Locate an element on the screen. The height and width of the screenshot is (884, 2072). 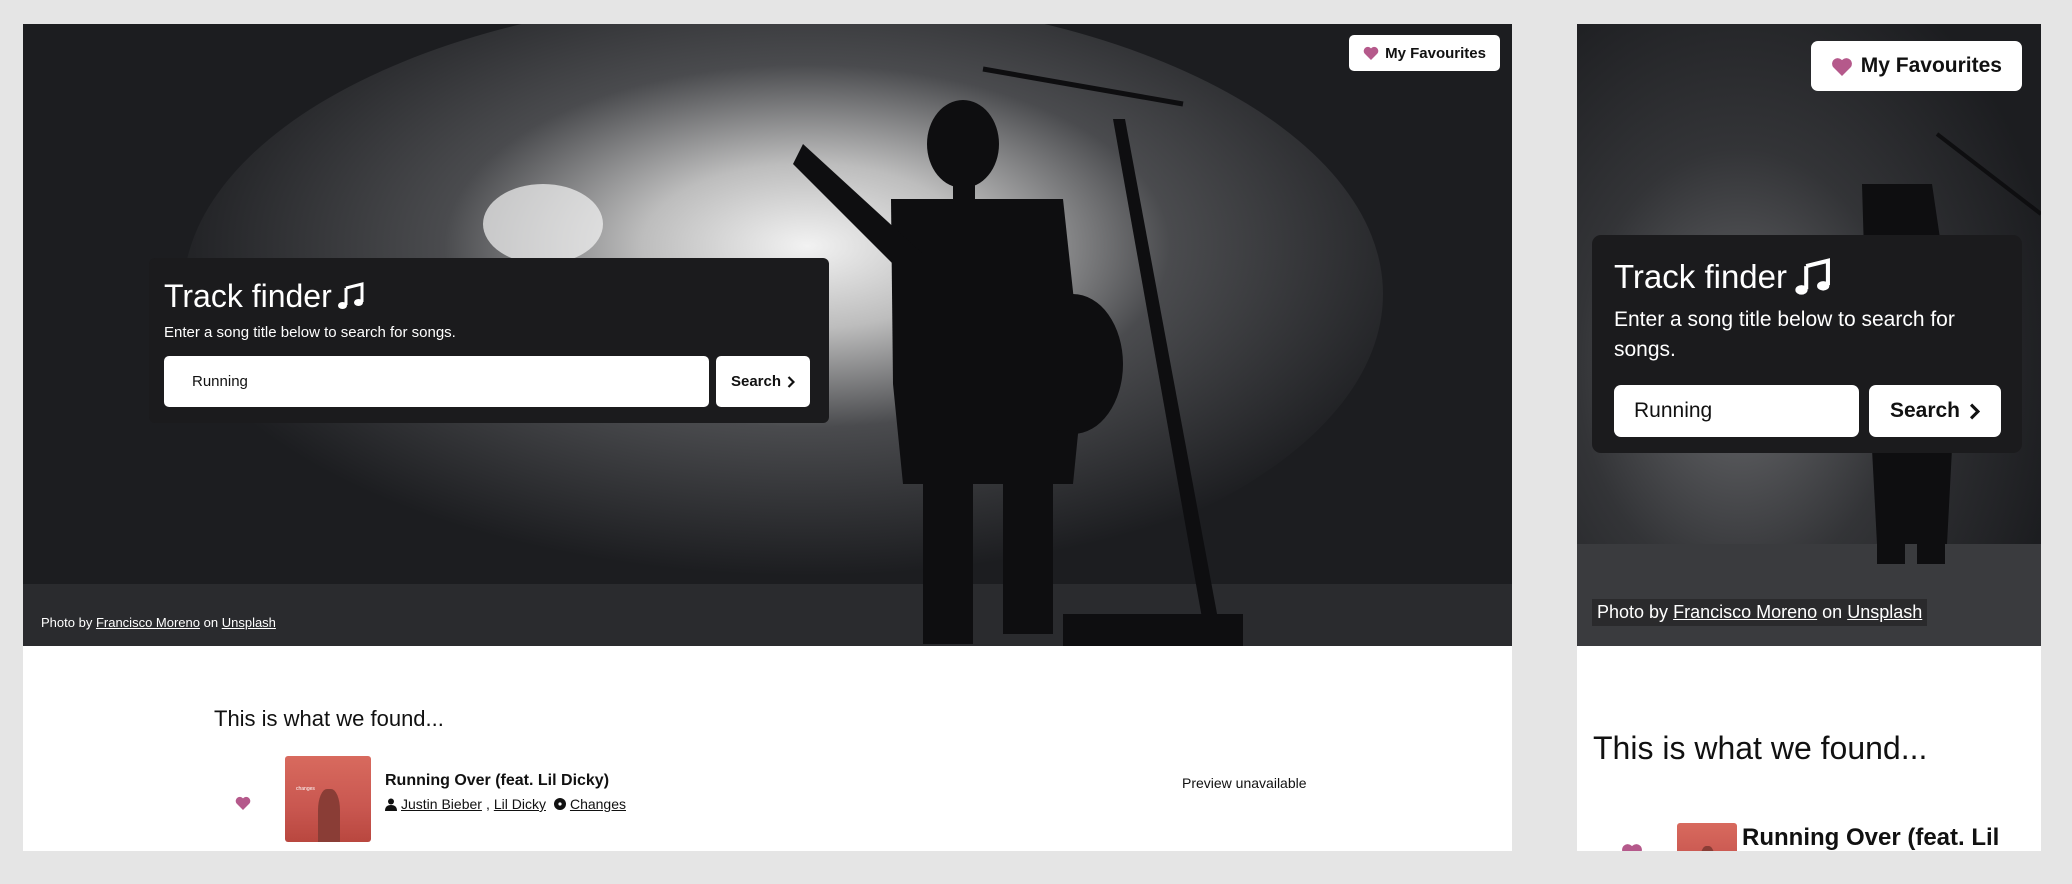
album-link: Changes is located at coordinates (598, 804).